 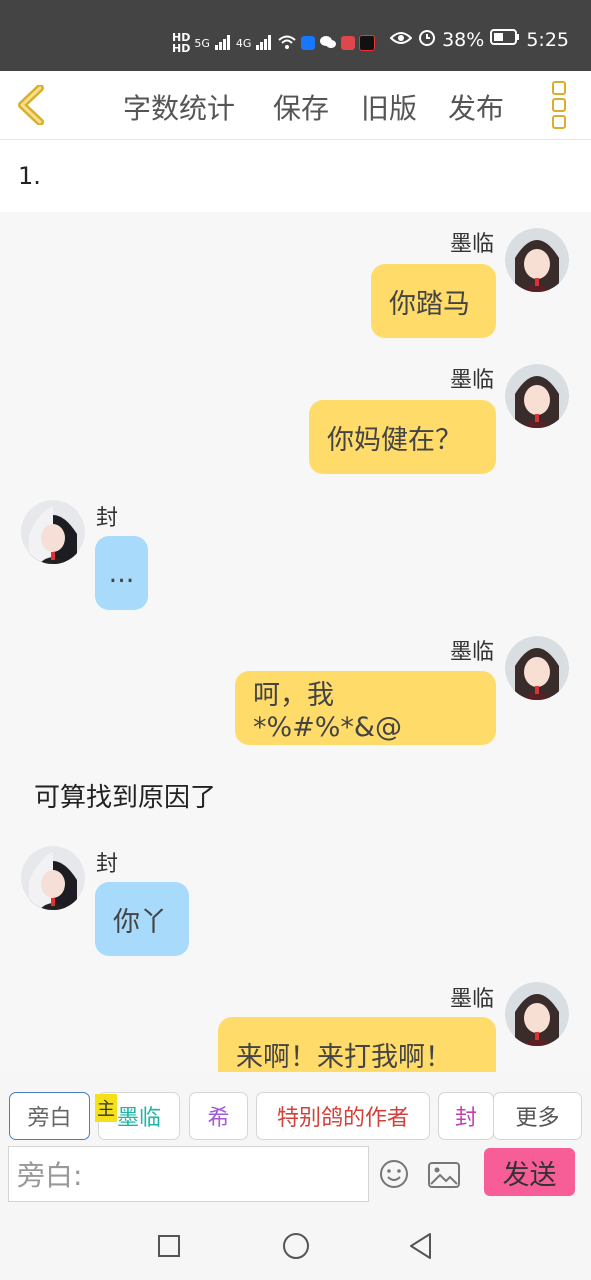 What do you see at coordinates (547, 39) in the screenshot?
I see `clock-time: 5:25` at bounding box center [547, 39].